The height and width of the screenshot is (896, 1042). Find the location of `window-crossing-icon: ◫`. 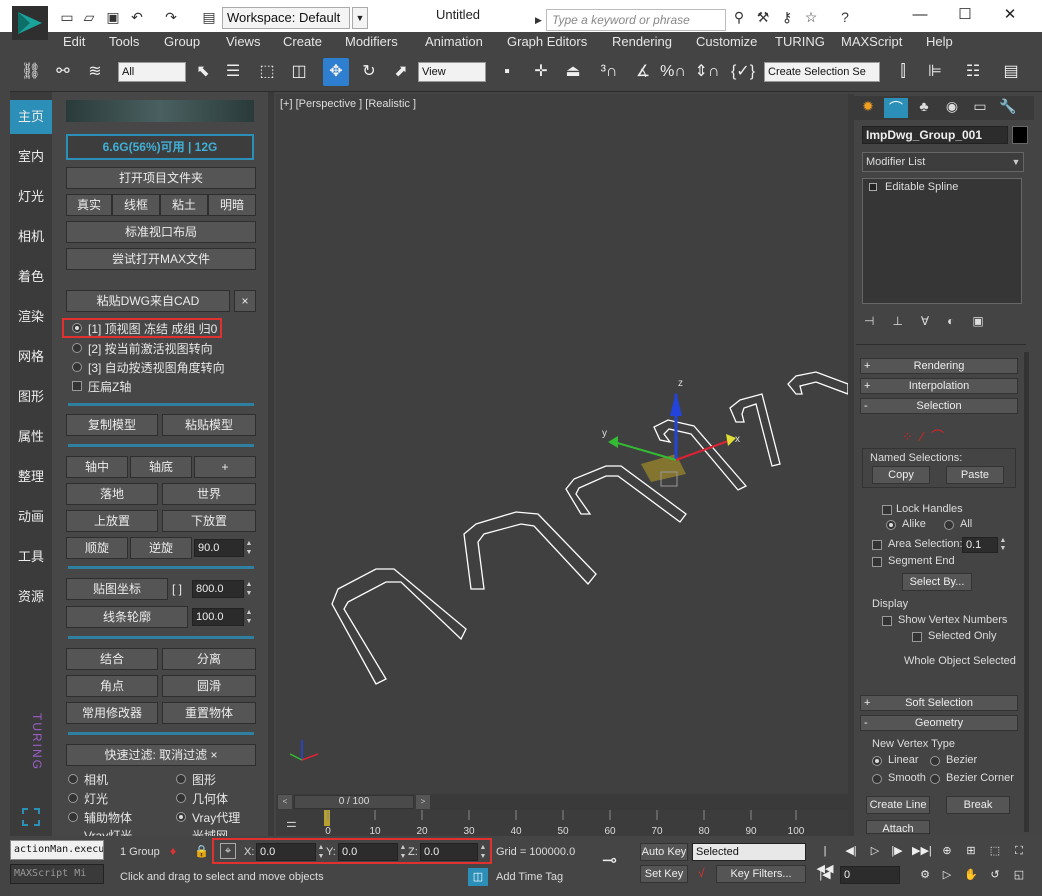

window-crossing-icon: ◫ is located at coordinates (299, 72).